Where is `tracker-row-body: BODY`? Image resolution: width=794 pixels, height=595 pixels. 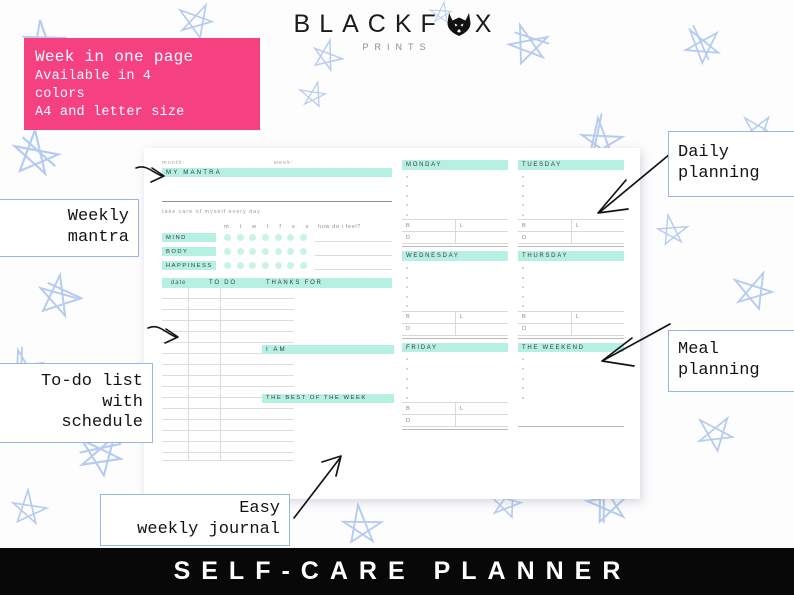 tracker-row-body: BODY is located at coordinates (277, 252).